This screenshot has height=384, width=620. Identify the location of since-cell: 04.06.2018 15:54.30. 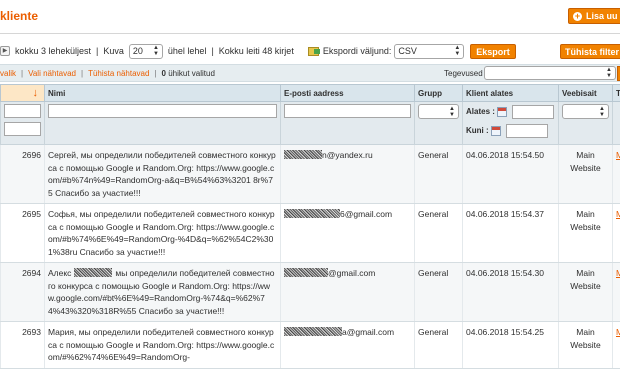
(510, 292).